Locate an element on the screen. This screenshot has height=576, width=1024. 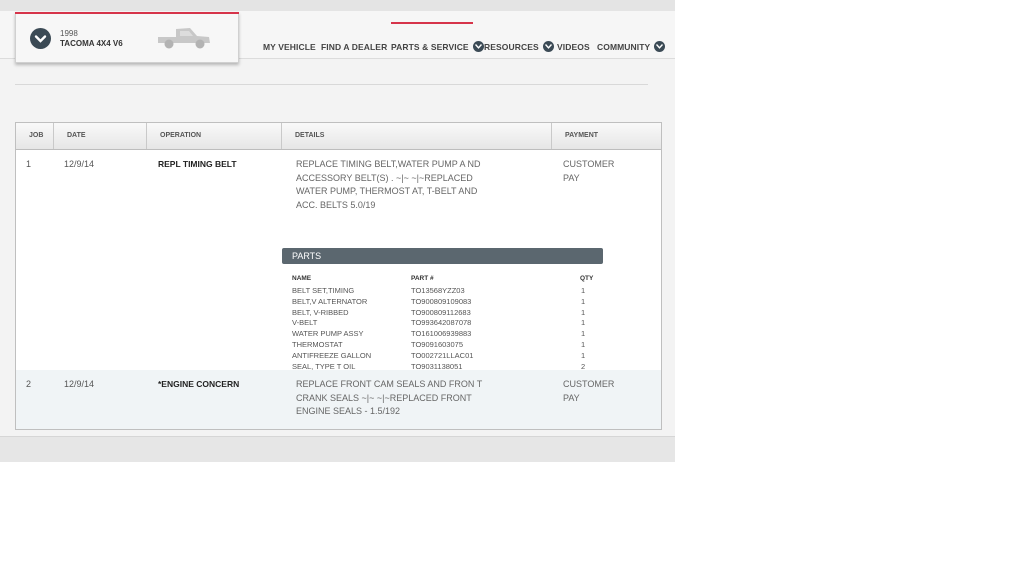
part-part: TO002721LLAC01 is located at coordinates (442, 355).